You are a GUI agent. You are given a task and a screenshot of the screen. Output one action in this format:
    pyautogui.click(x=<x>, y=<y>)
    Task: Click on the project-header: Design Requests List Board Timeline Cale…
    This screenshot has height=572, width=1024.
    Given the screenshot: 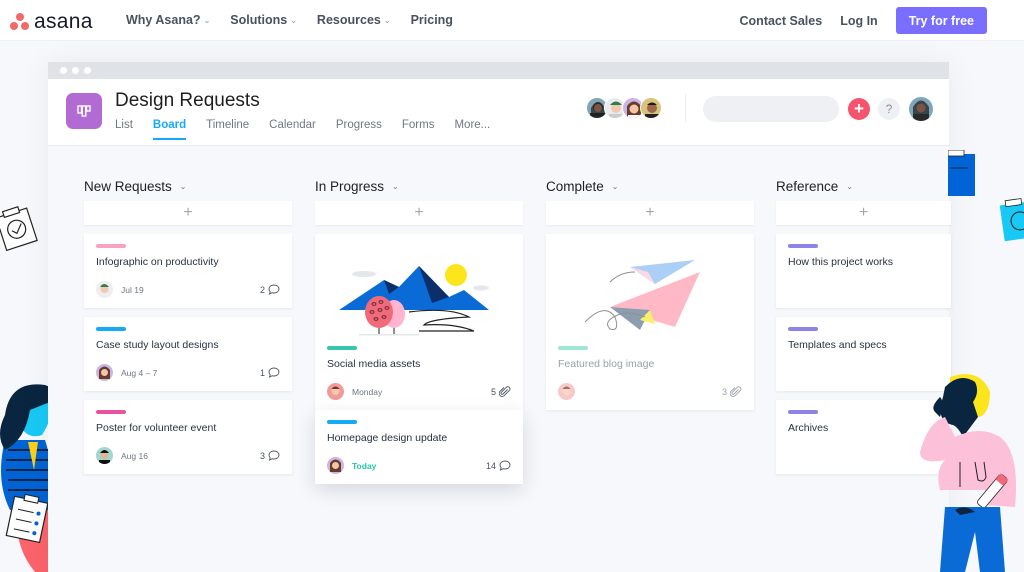 What is the action you would take?
    pyautogui.click(x=498, y=112)
    